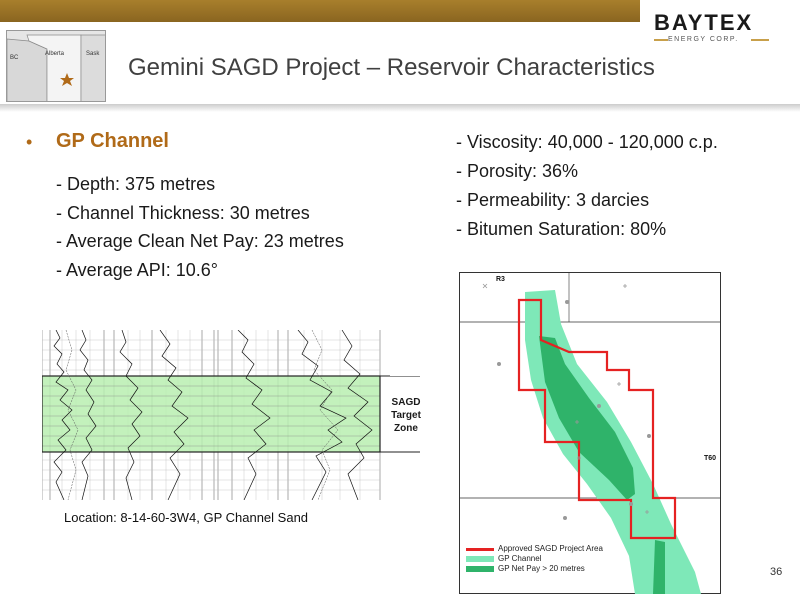  What do you see at coordinates (93, 54) in the screenshot?
I see `locator-label-sask: Sask` at bounding box center [93, 54].